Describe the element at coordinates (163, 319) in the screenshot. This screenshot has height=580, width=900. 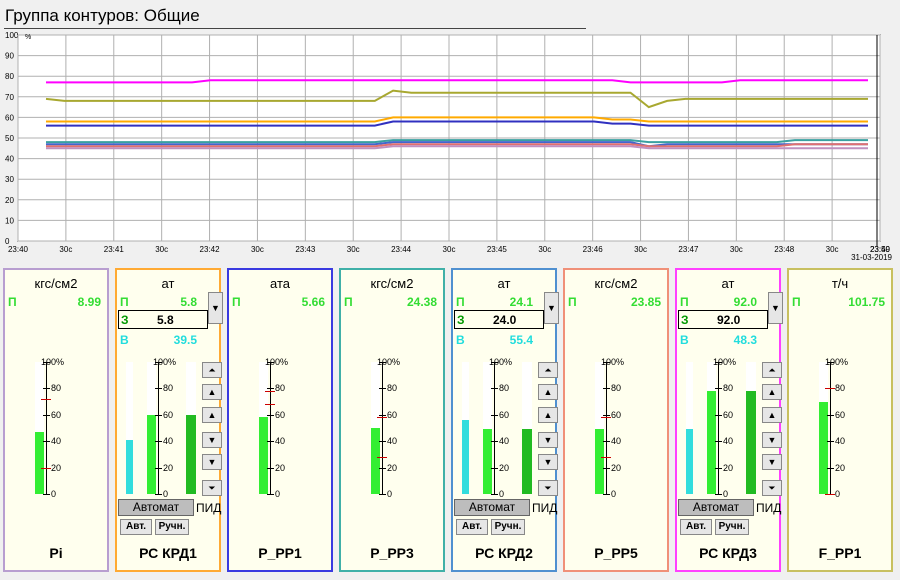
I see `setpoint-box: З 5.8` at that location.